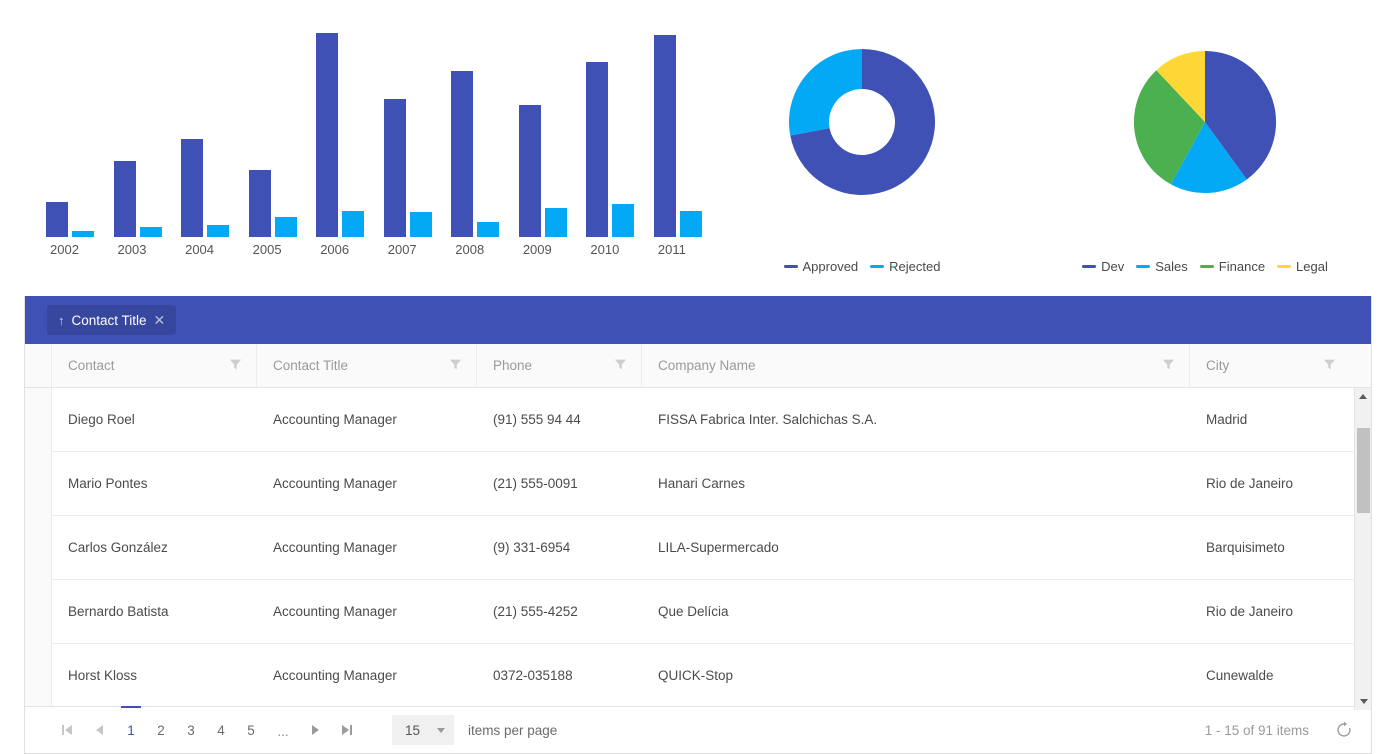 This screenshot has width=1385, height=754. What do you see at coordinates (1344, 730) in the screenshot?
I see `refresh-icon` at bounding box center [1344, 730].